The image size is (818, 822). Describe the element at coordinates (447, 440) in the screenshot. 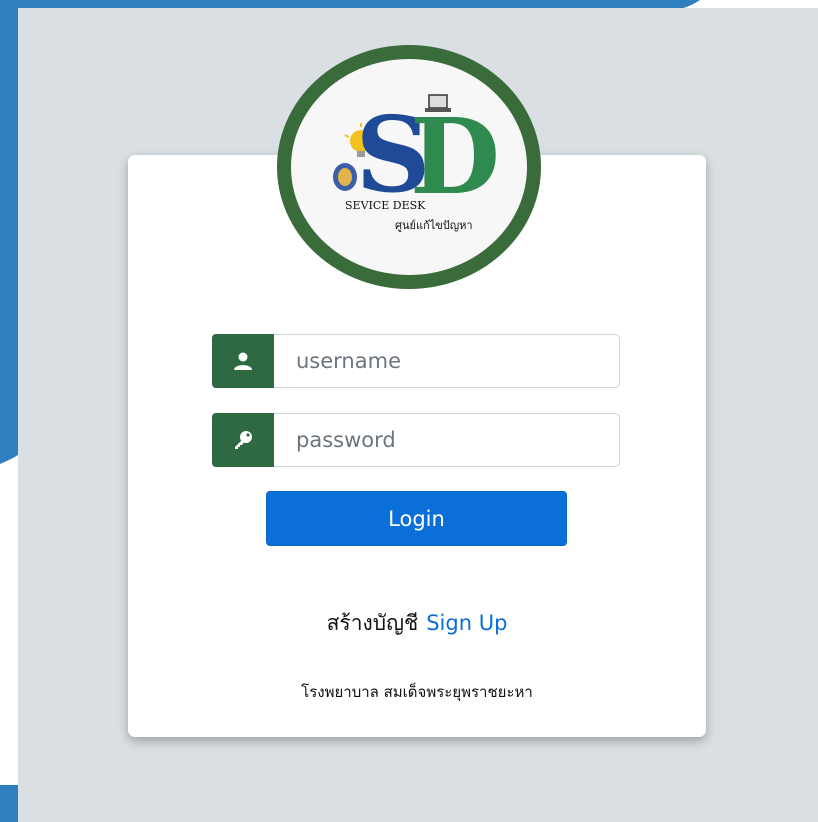

I see `password-input` at that location.